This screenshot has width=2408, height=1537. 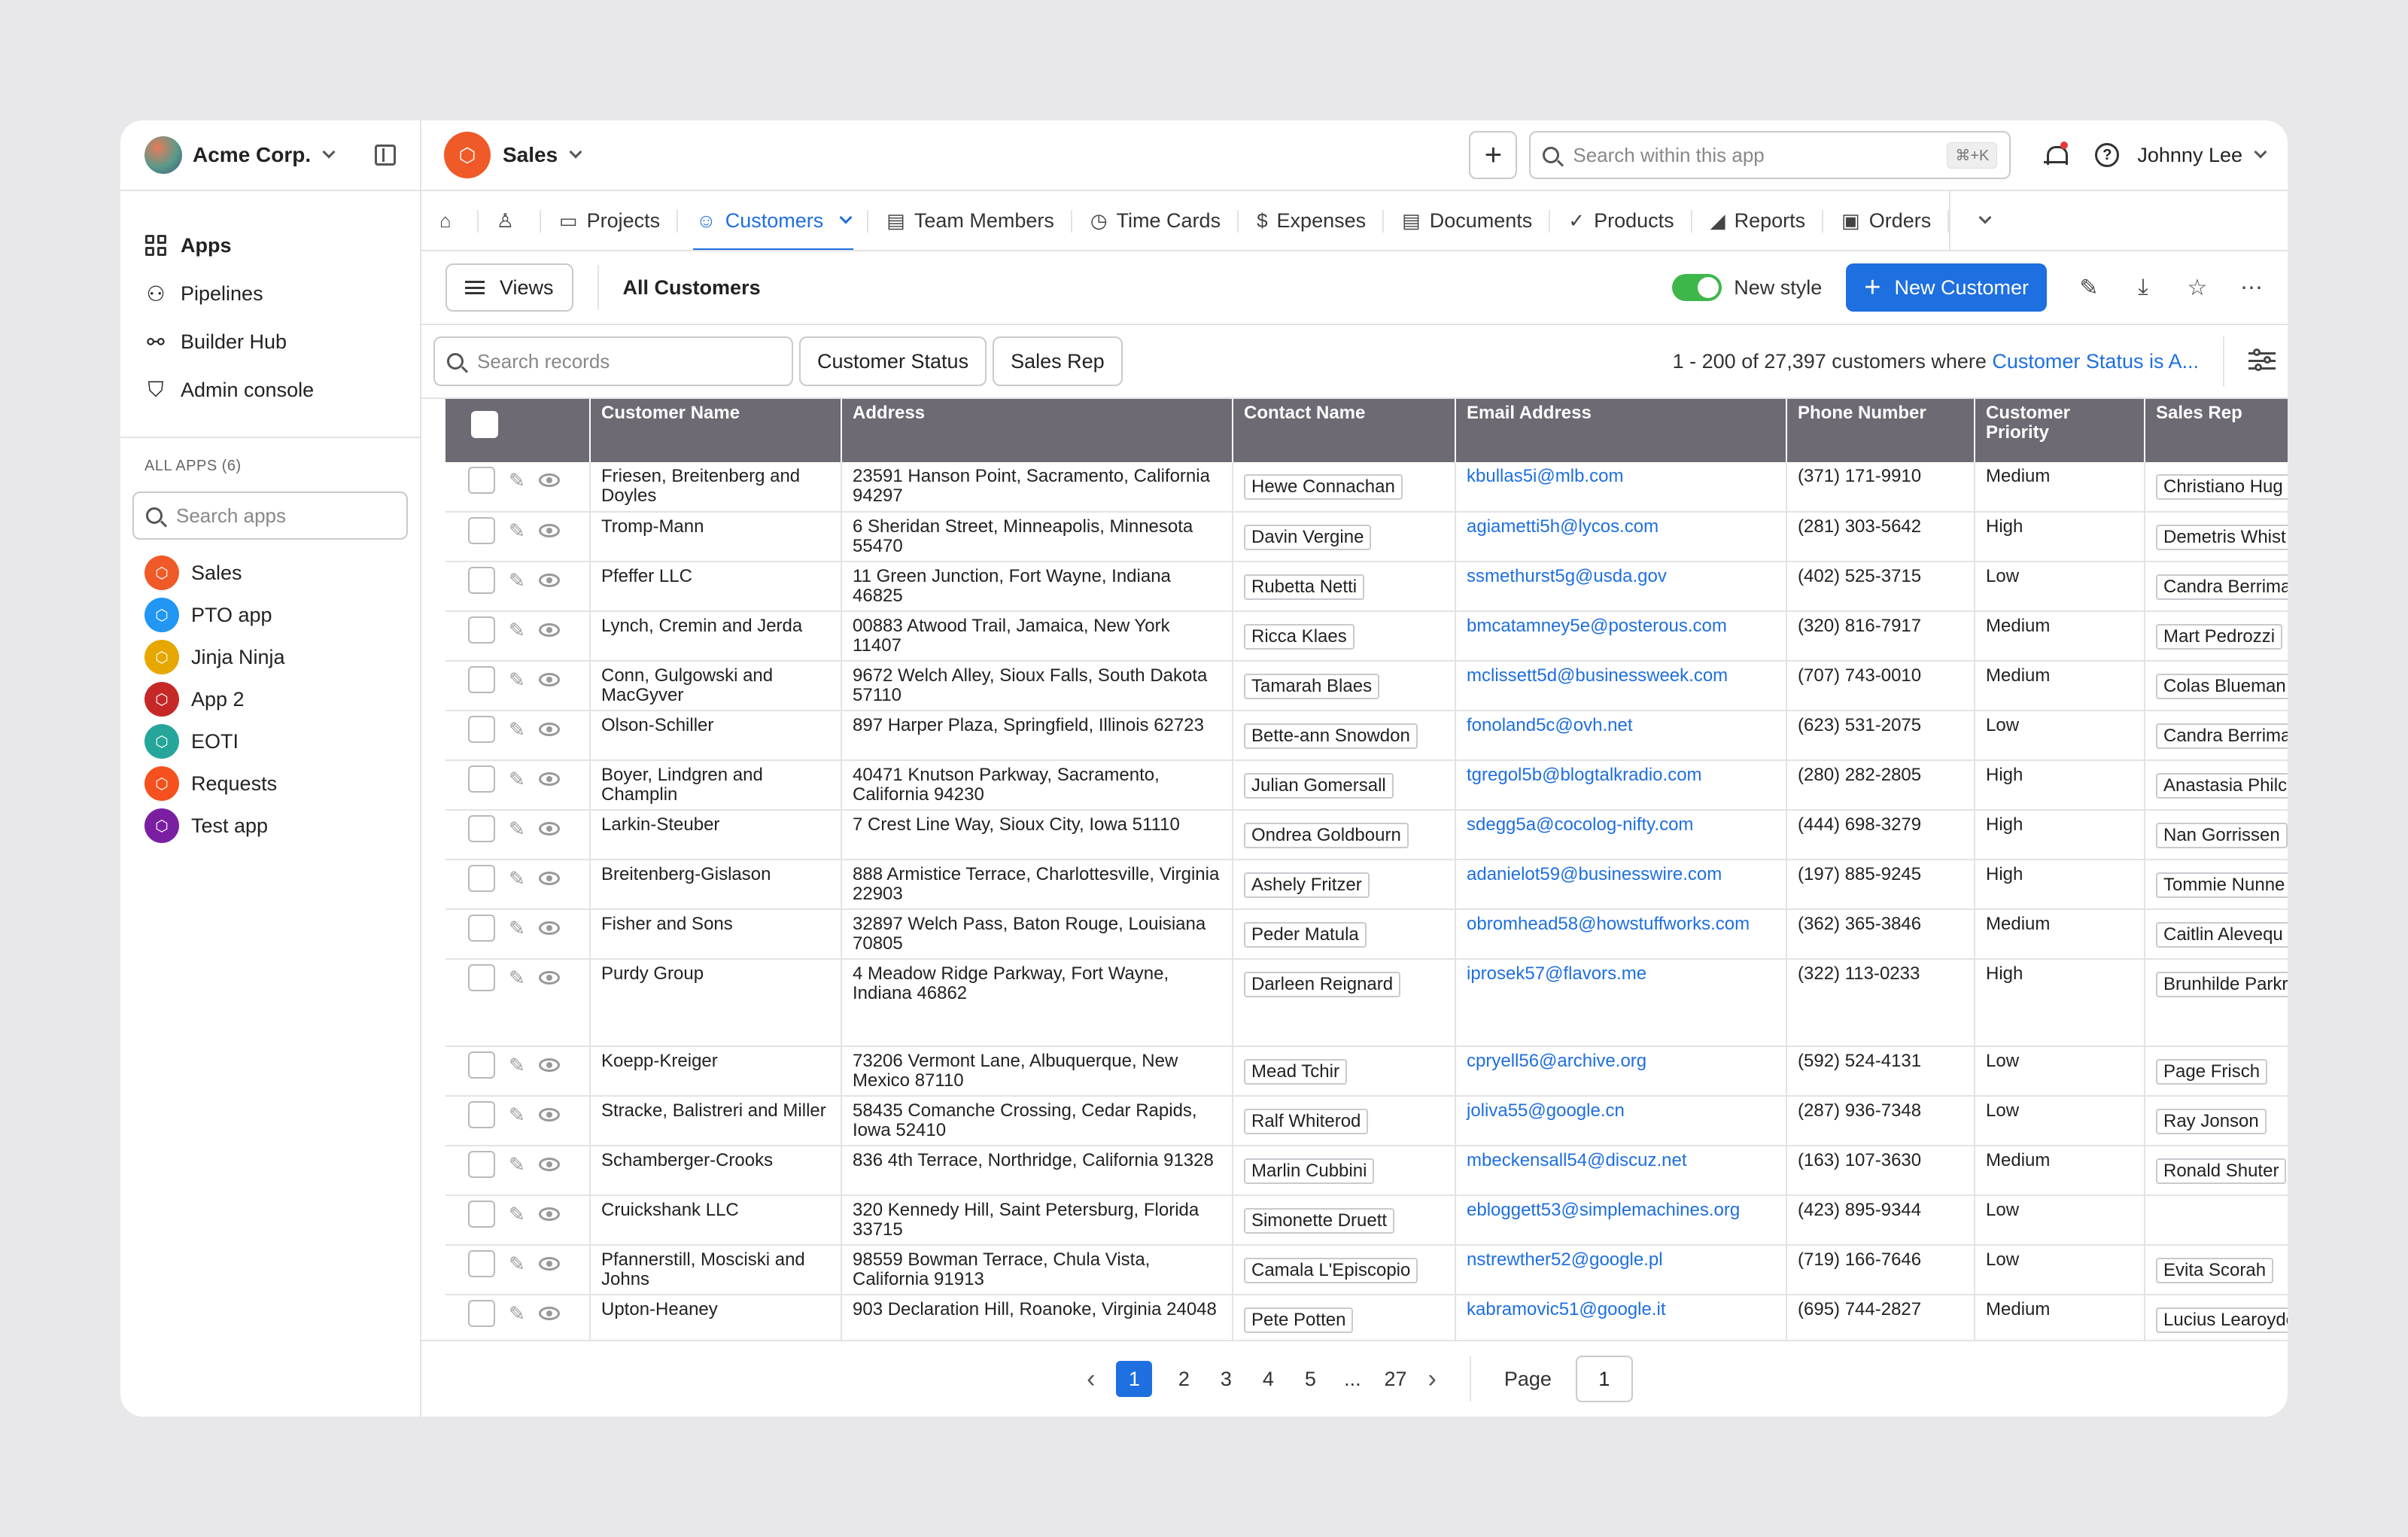 What do you see at coordinates (450, 220) in the screenshot?
I see `tab-home: ⌂` at bounding box center [450, 220].